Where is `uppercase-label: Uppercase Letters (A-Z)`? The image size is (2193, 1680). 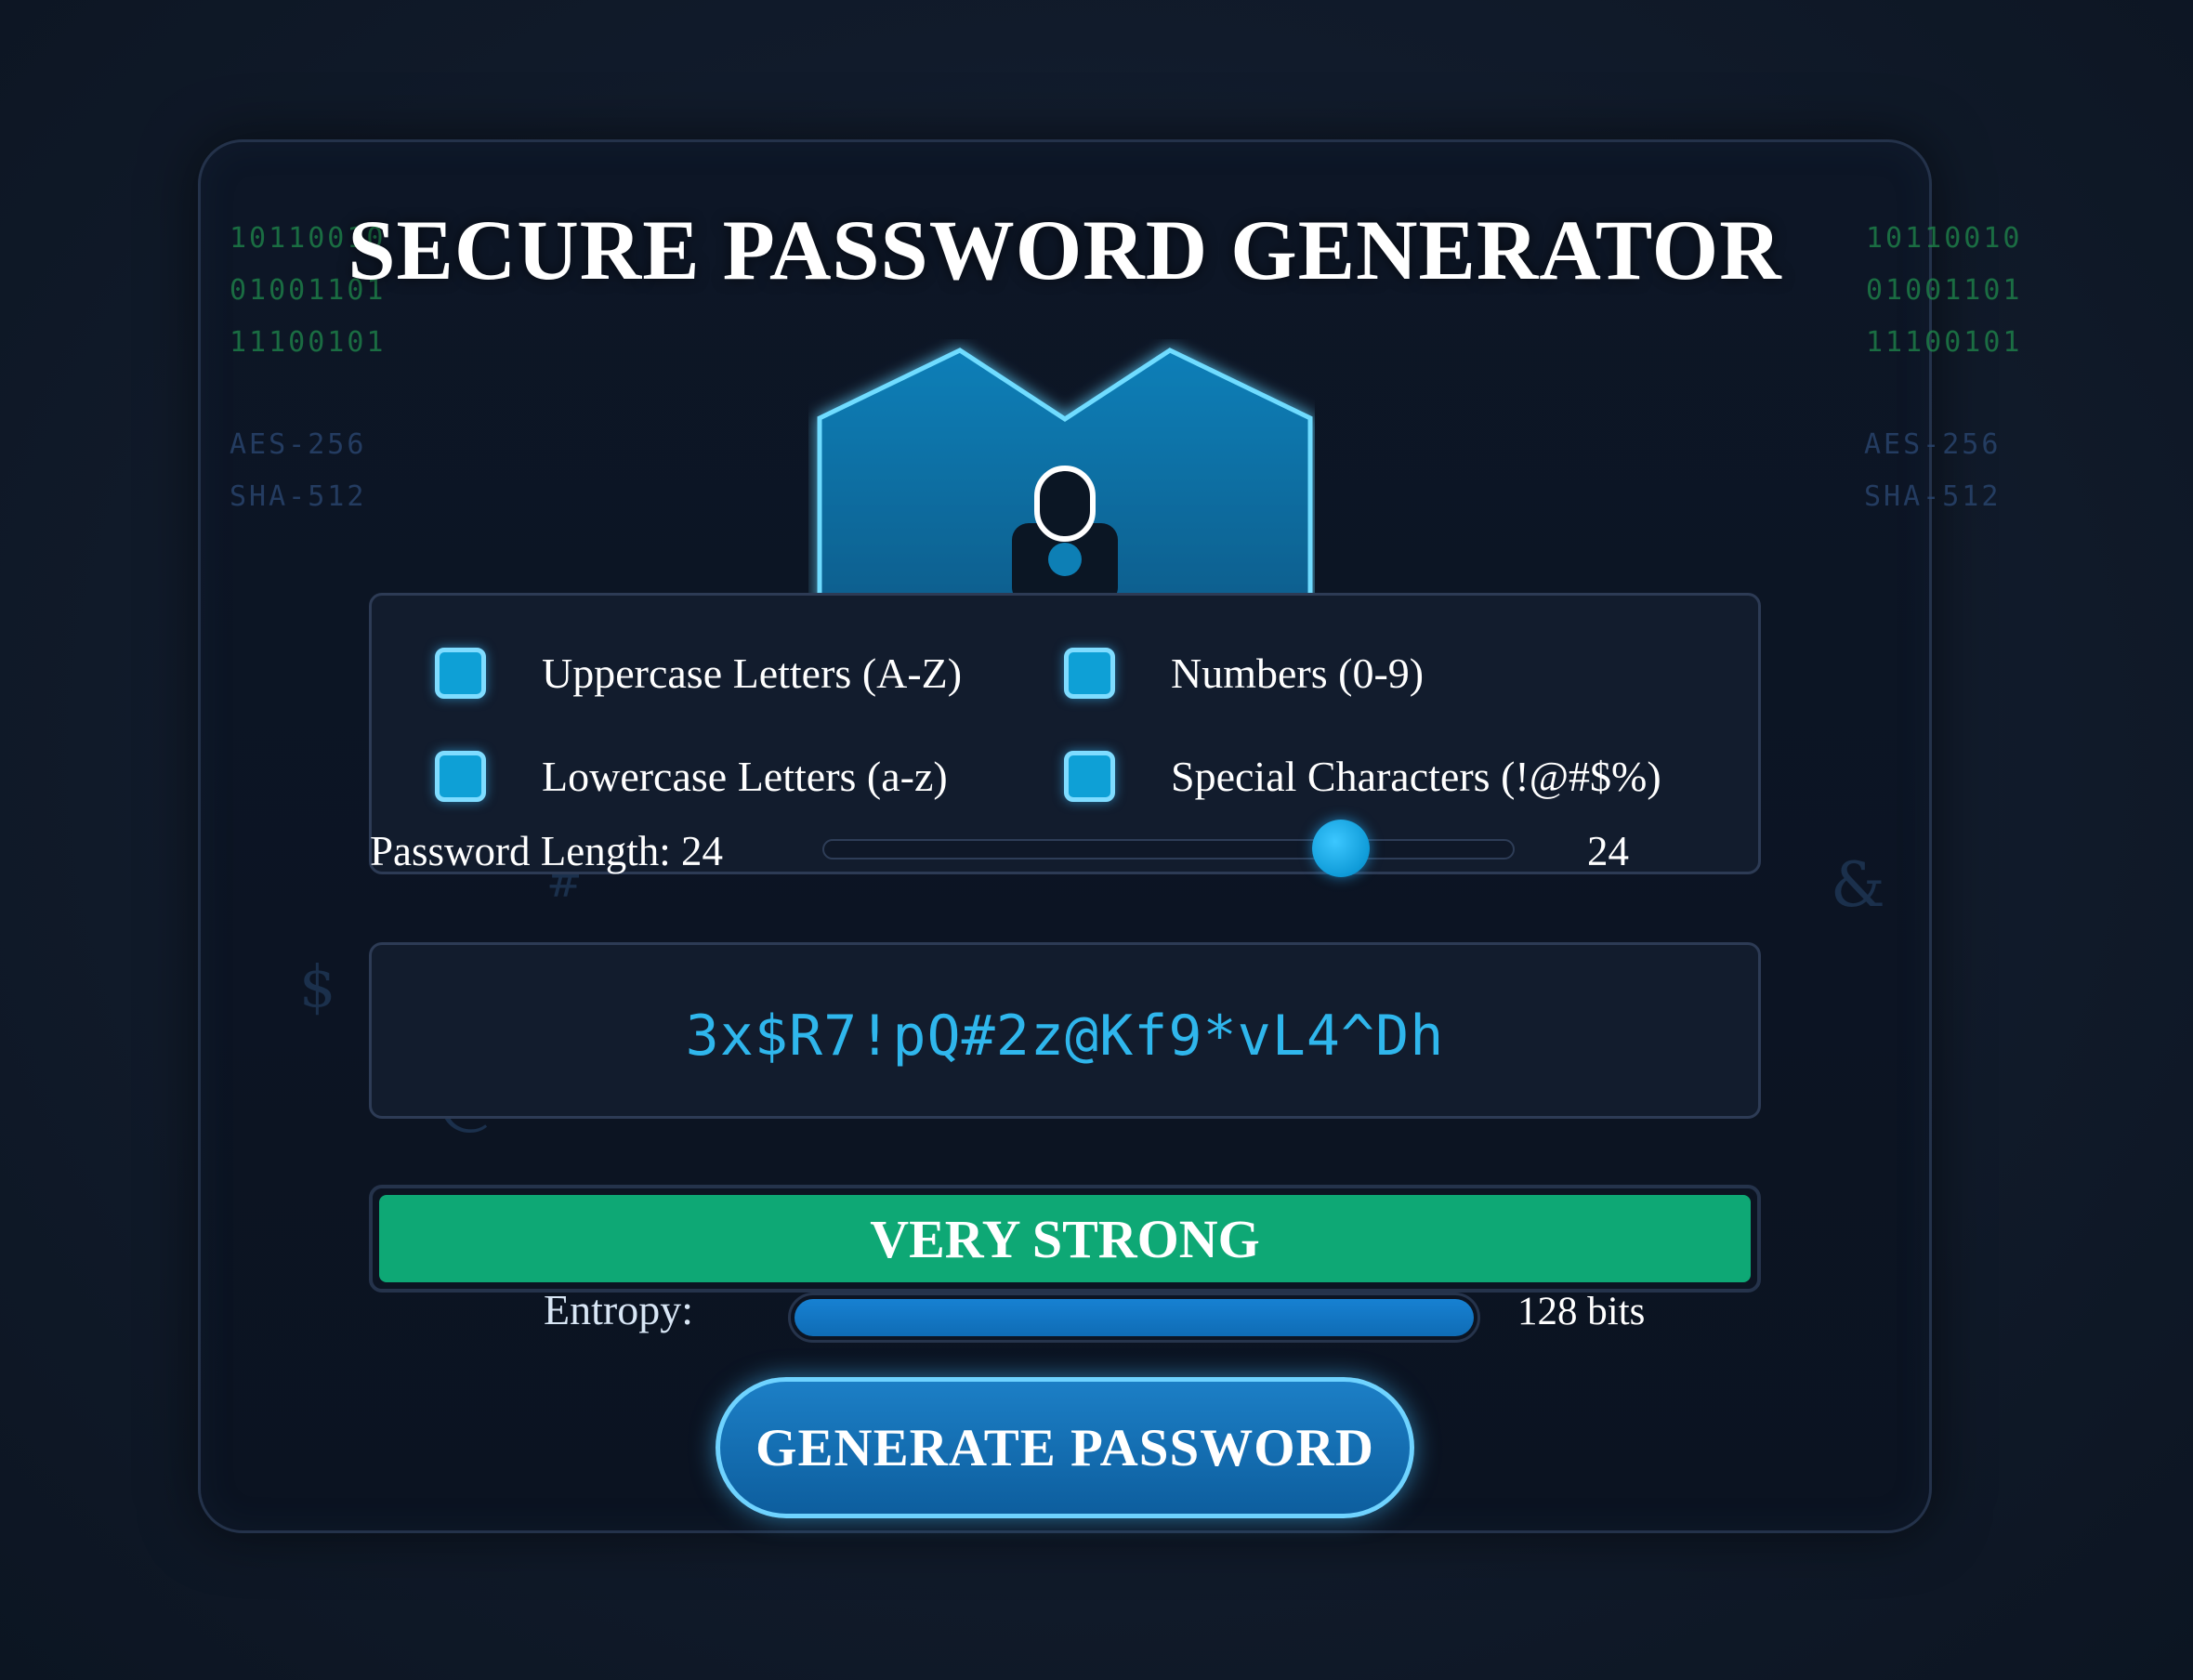 uppercase-label: Uppercase Letters (A-Z) is located at coordinates (753, 673).